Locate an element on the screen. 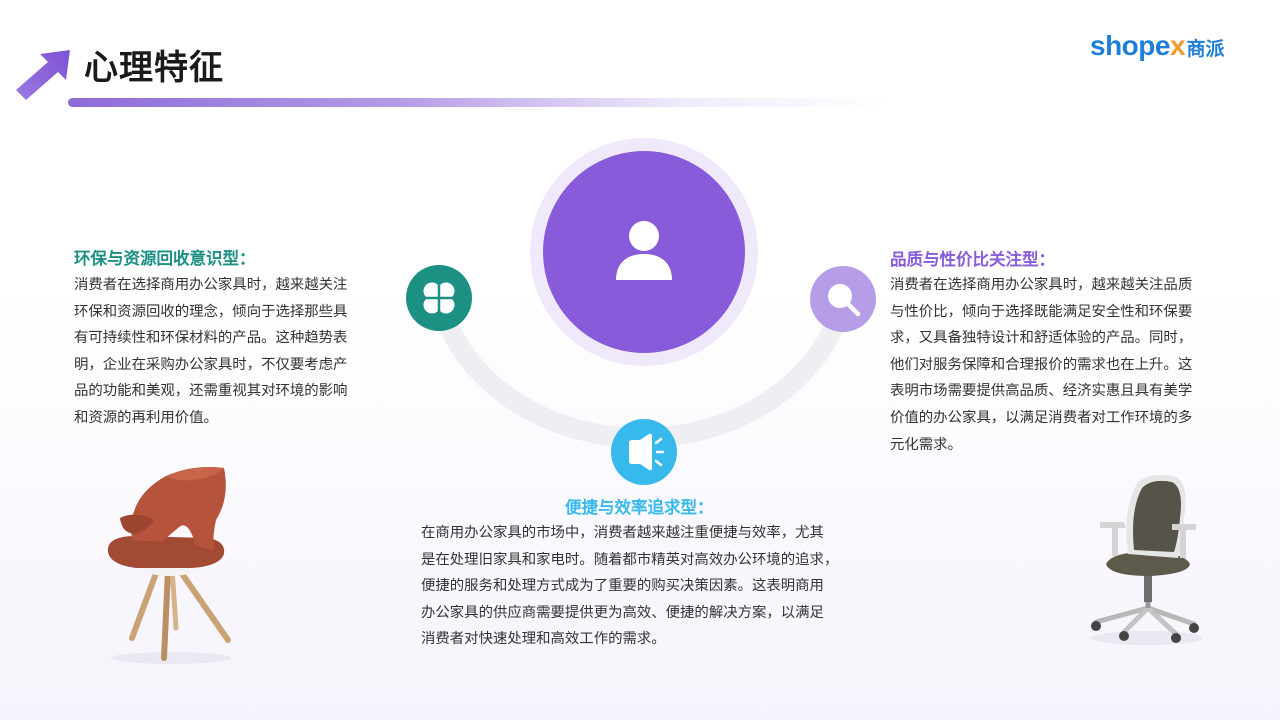  text-line: 环保和资源回收的理念，倾向于选择那些具 is located at coordinates (211, 311).